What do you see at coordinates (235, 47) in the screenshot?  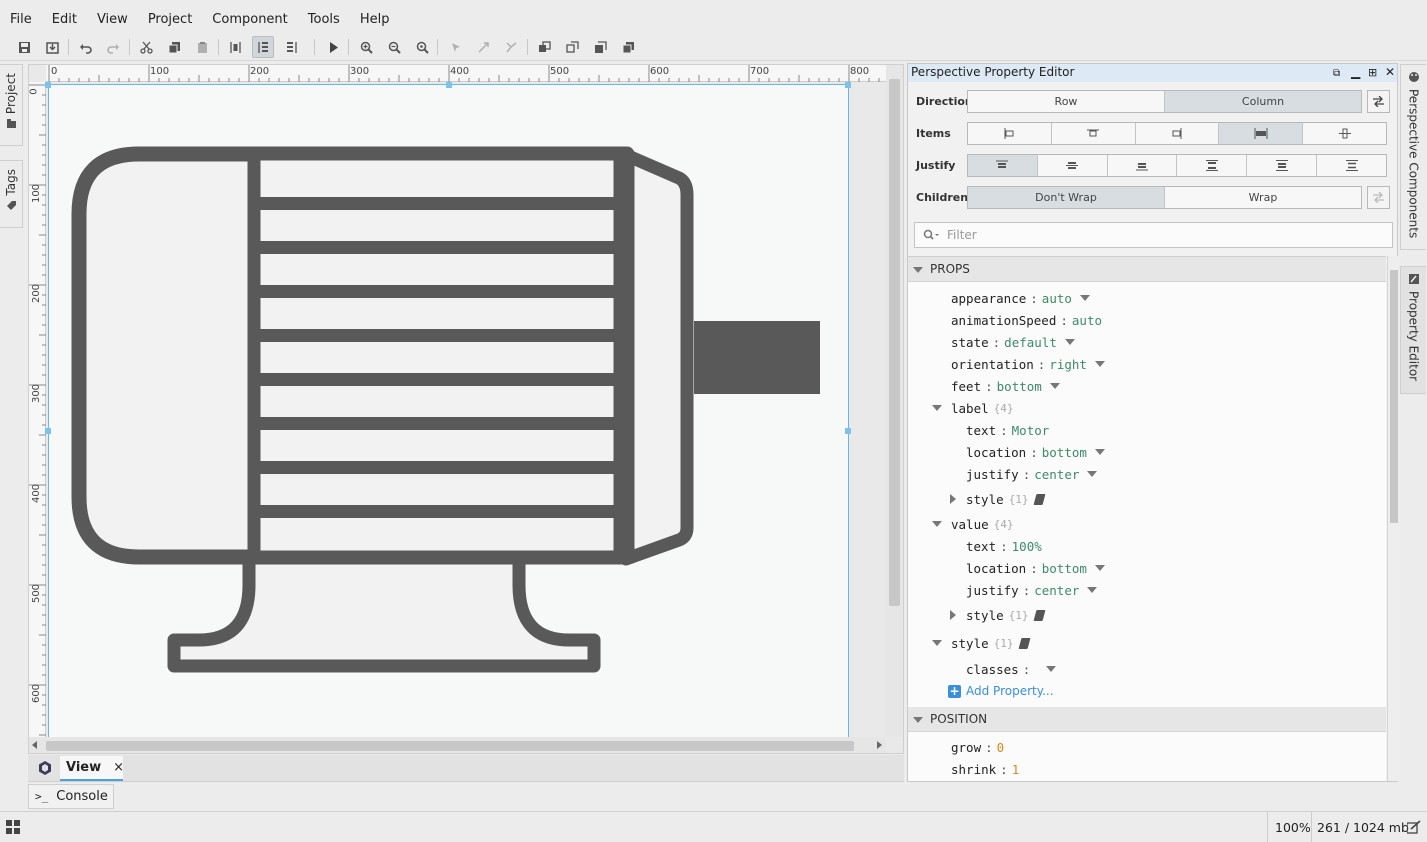 I see `distribute-horizontal-icon` at bounding box center [235, 47].